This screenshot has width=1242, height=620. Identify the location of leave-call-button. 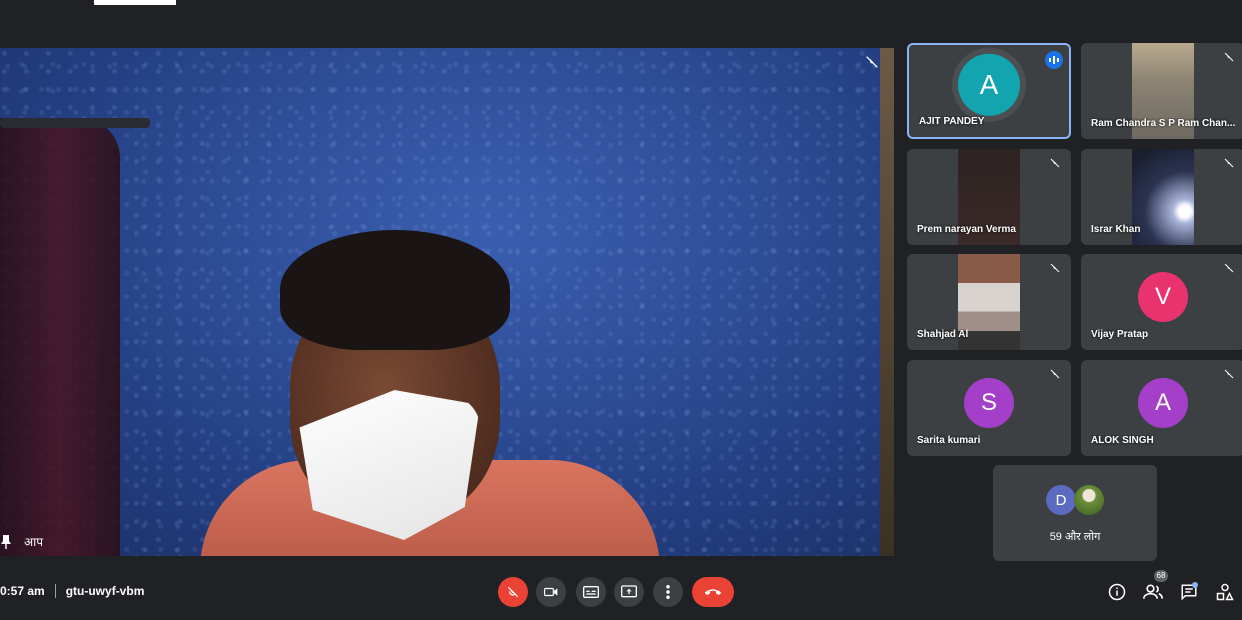
(713, 592).